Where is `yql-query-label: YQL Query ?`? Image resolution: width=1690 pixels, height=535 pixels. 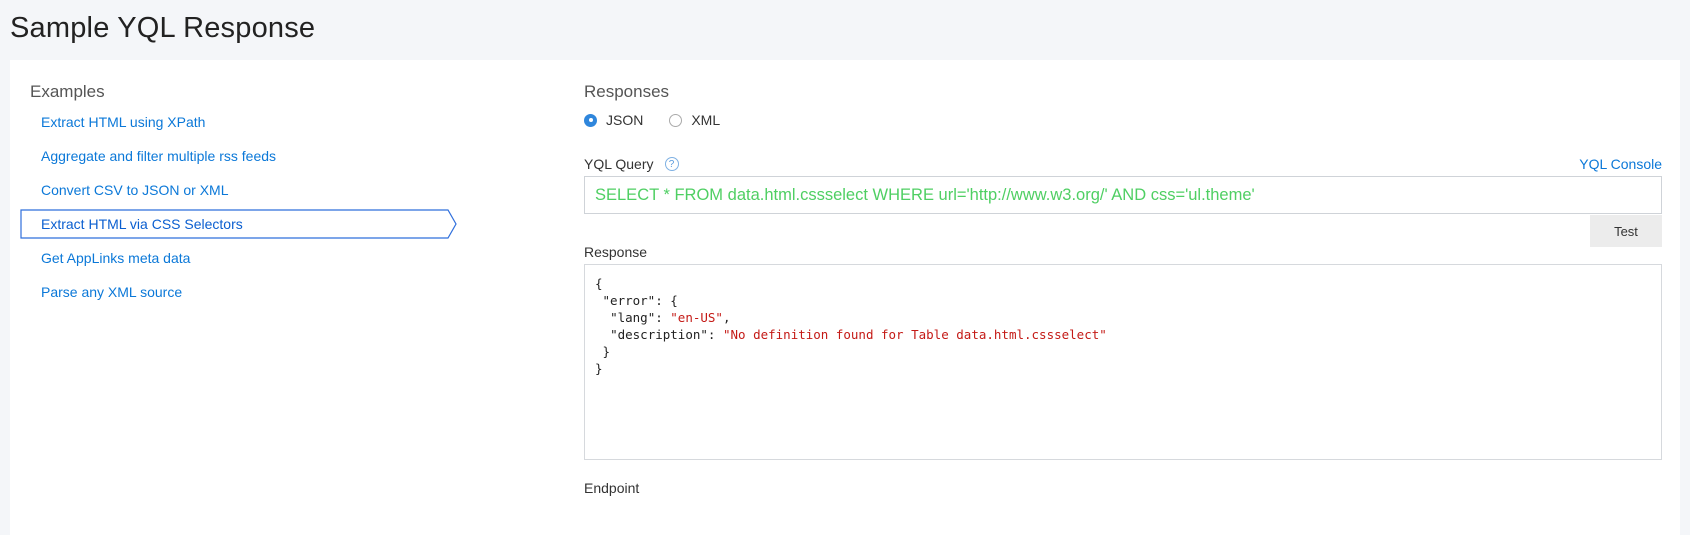 yql-query-label: YQL Query ? is located at coordinates (631, 164).